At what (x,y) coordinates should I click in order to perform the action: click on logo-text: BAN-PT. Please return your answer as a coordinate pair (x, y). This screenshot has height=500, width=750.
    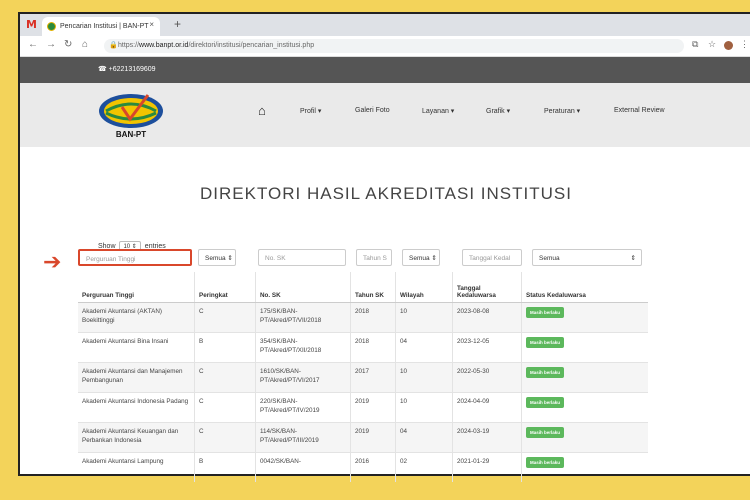
    Looking at the image, I should click on (131, 134).